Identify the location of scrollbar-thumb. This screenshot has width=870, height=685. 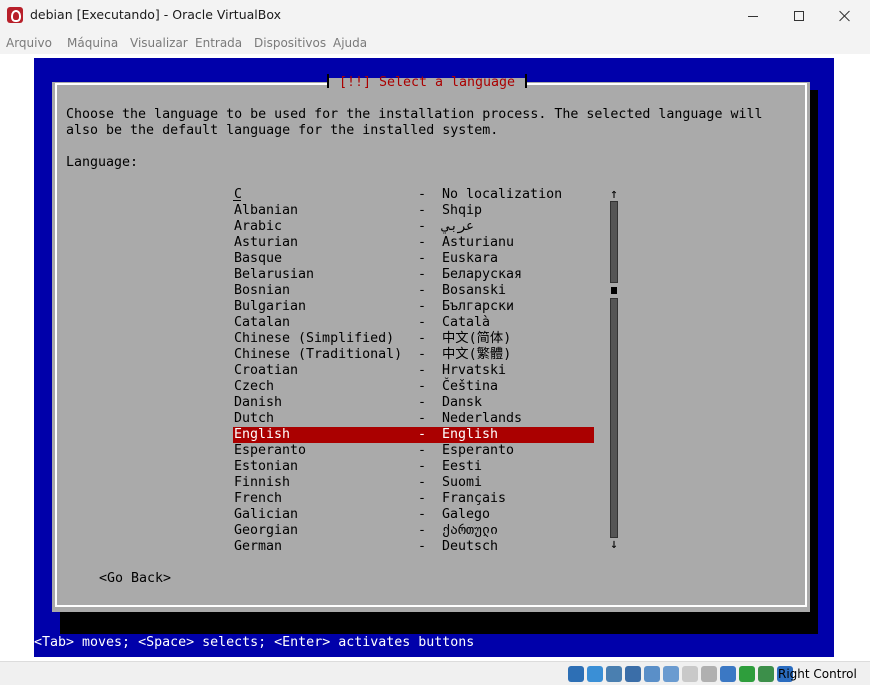
(614, 290).